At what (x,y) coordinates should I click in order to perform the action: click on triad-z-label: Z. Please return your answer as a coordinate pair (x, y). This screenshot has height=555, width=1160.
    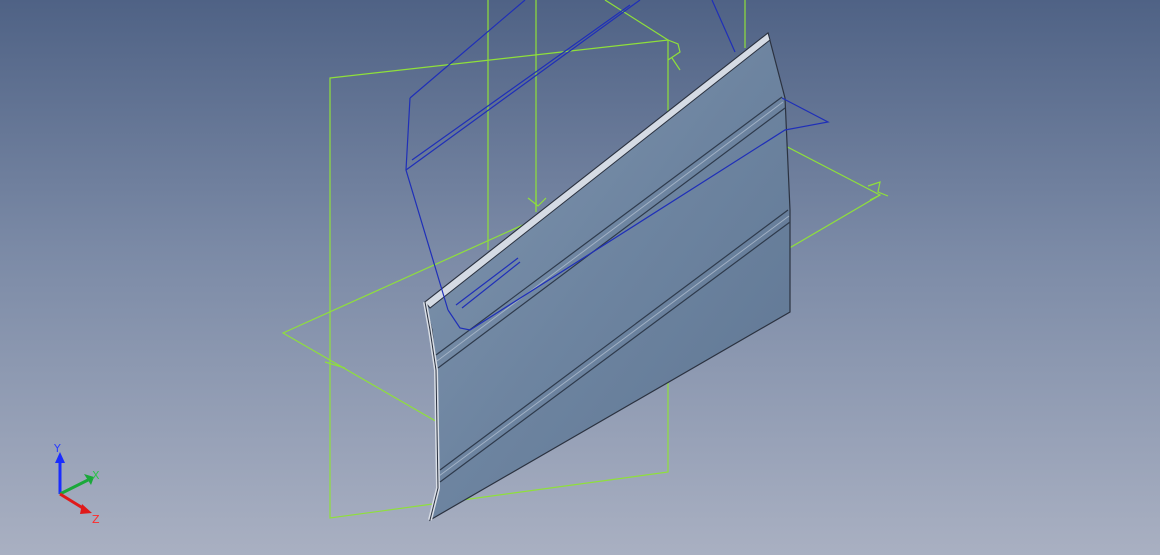
    Looking at the image, I should click on (96, 519).